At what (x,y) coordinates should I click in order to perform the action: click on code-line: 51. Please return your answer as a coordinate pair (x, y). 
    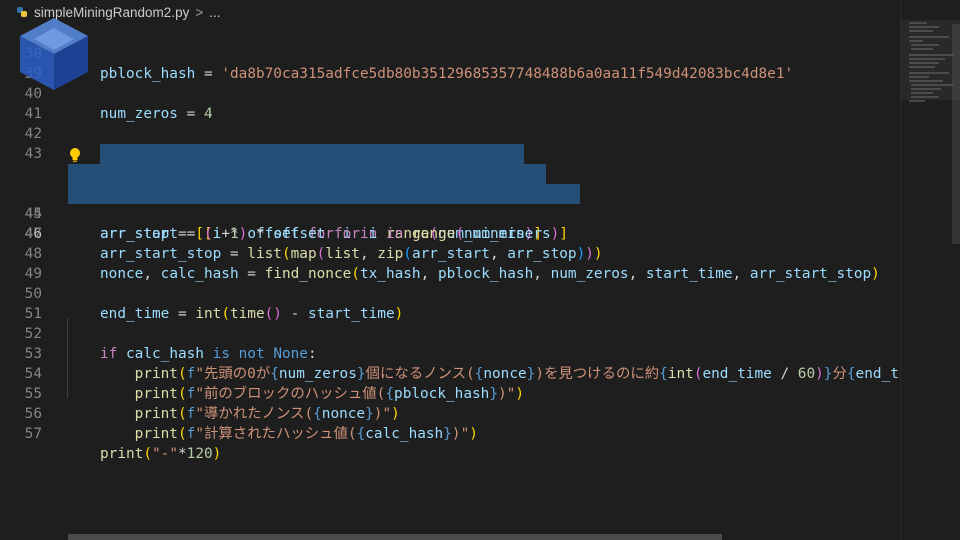
    Looking at the image, I should click on (450, 303).